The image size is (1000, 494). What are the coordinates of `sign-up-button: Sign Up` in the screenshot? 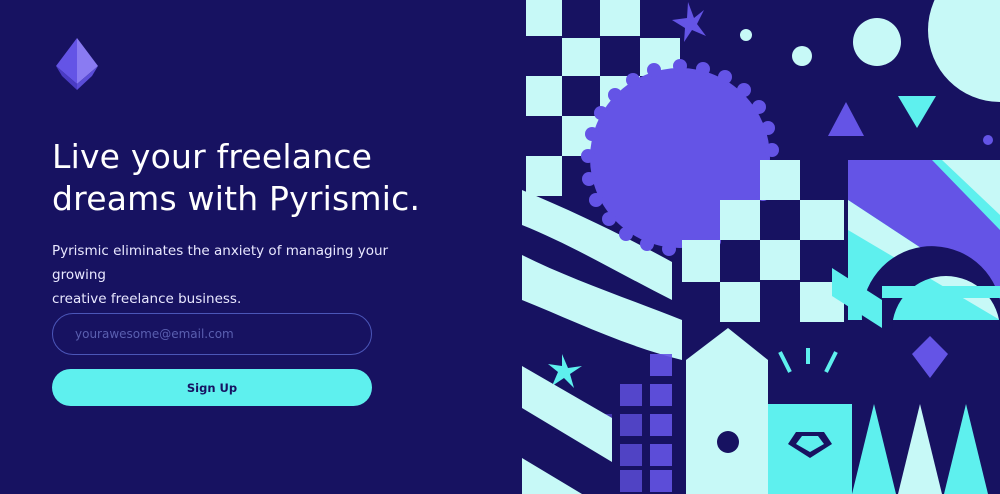 It's located at (212, 387).